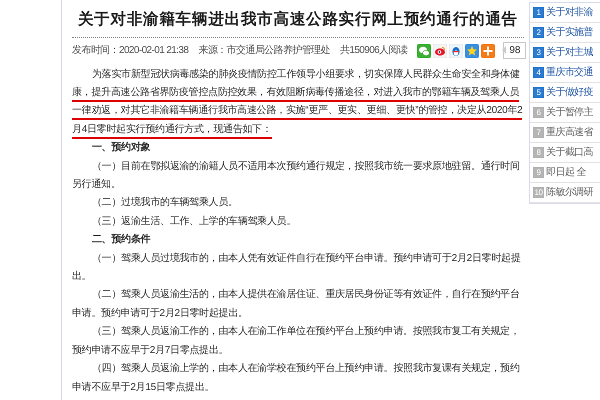  Describe the element at coordinates (488, 51) in the screenshot. I see `plus-icon` at that location.